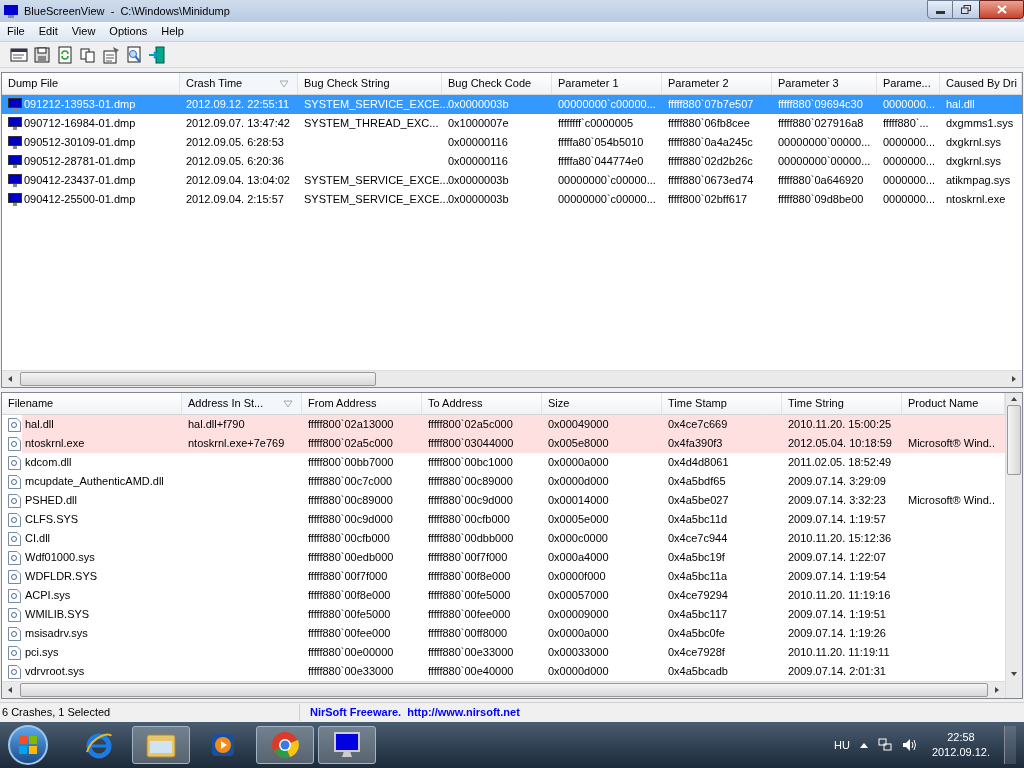 This screenshot has width=1024, height=768. What do you see at coordinates (698, 539) in the screenshot?
I see `table-cell-text: 0x4ce7c944` at bounding box center [698, 539].